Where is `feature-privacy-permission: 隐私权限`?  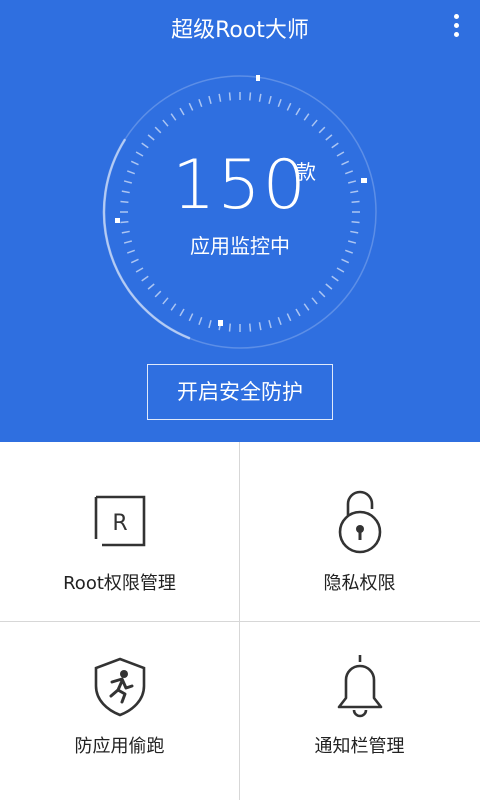
feature-privacy-permission: 隐私权限 is located at coordinates (359, 531).